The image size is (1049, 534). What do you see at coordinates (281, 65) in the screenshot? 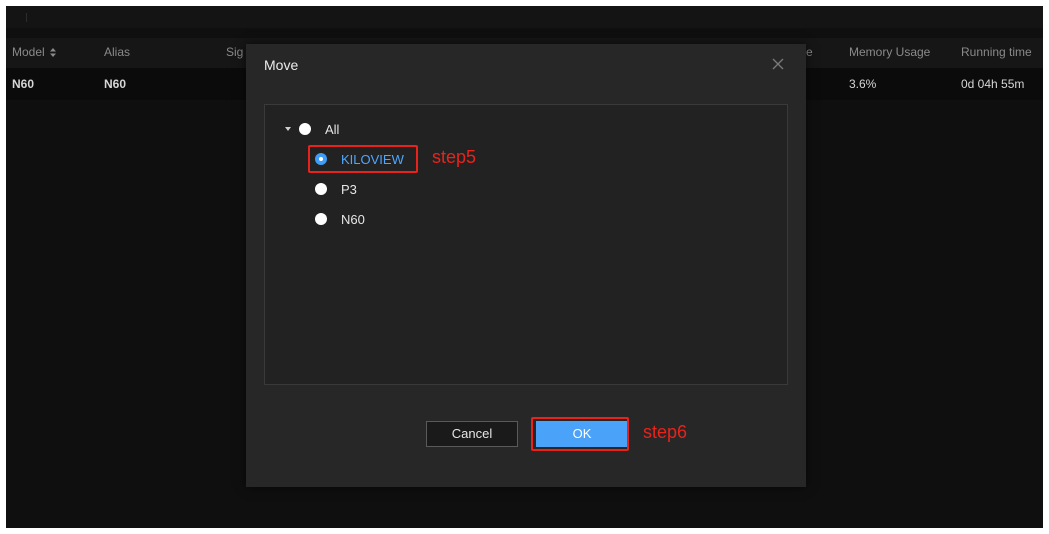
I see `dialog-title: Move` at bounding box center [281, 65].